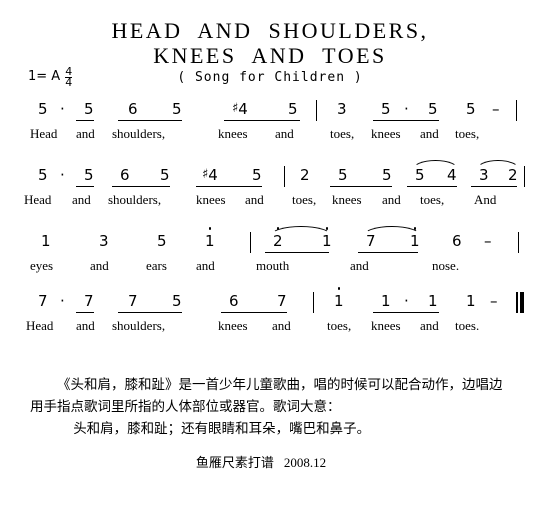 This screenshot has width=540, height=516. Describe the element at coordinates (234, 463) in the screenshot. I see `credit-transcriber: 鱼雁尺素打谱` at that location.